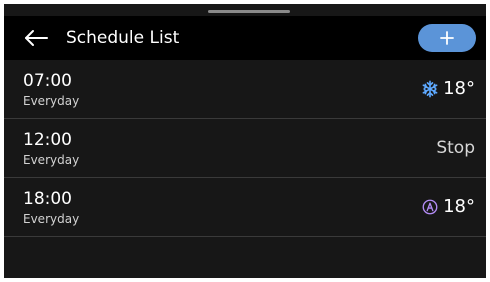 The image size is (490, 282). Describe the element at coordinates (47, 140) in the screenshot. I see `schedule-time: 12:00` at that location.